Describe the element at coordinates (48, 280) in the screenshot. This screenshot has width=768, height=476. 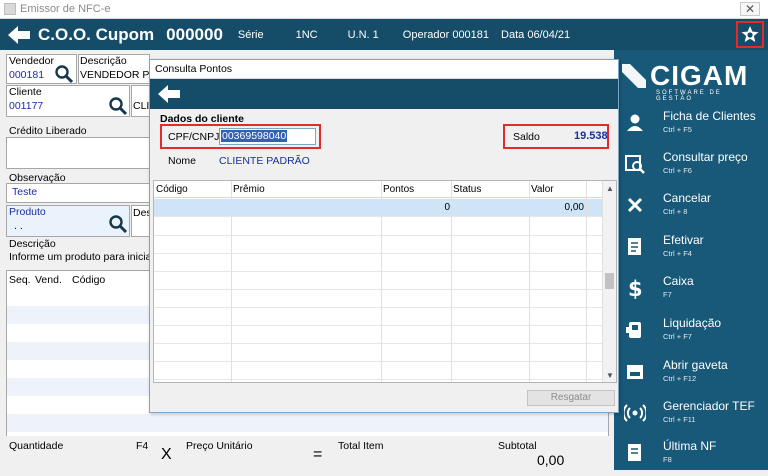
I see `items-header-vend: Vend.` at that location.